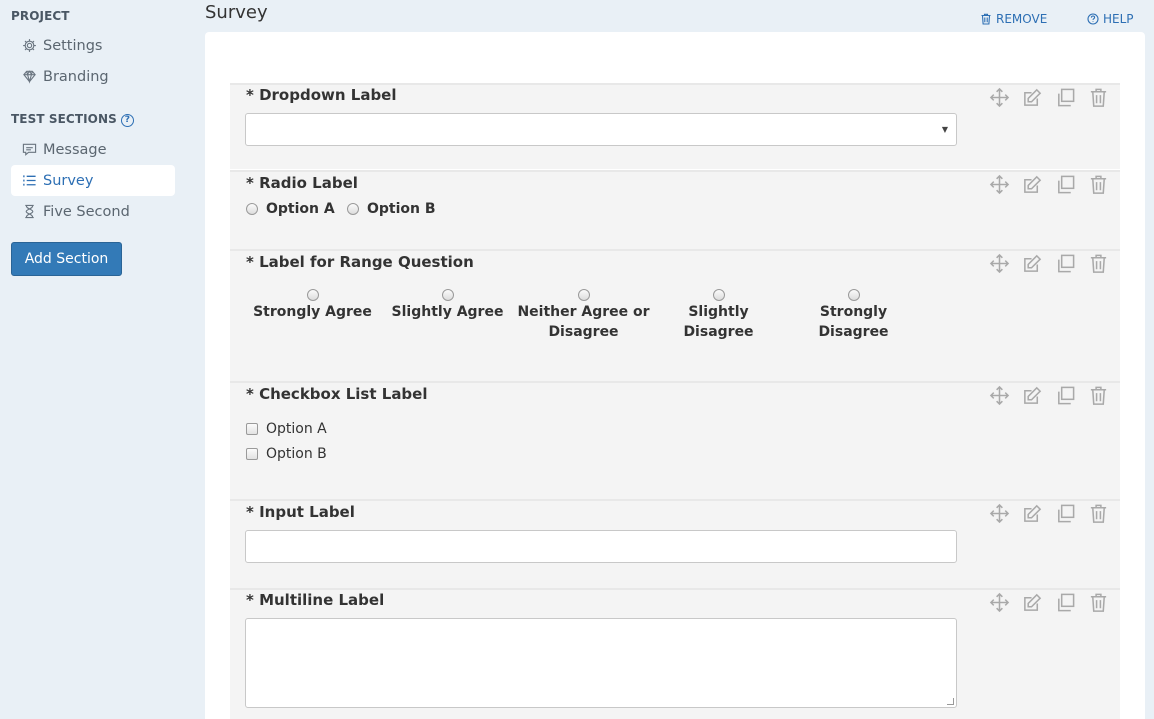 The image size is (1154, 719). I want to click on radio-option-b: Option B, so click(391, 209).